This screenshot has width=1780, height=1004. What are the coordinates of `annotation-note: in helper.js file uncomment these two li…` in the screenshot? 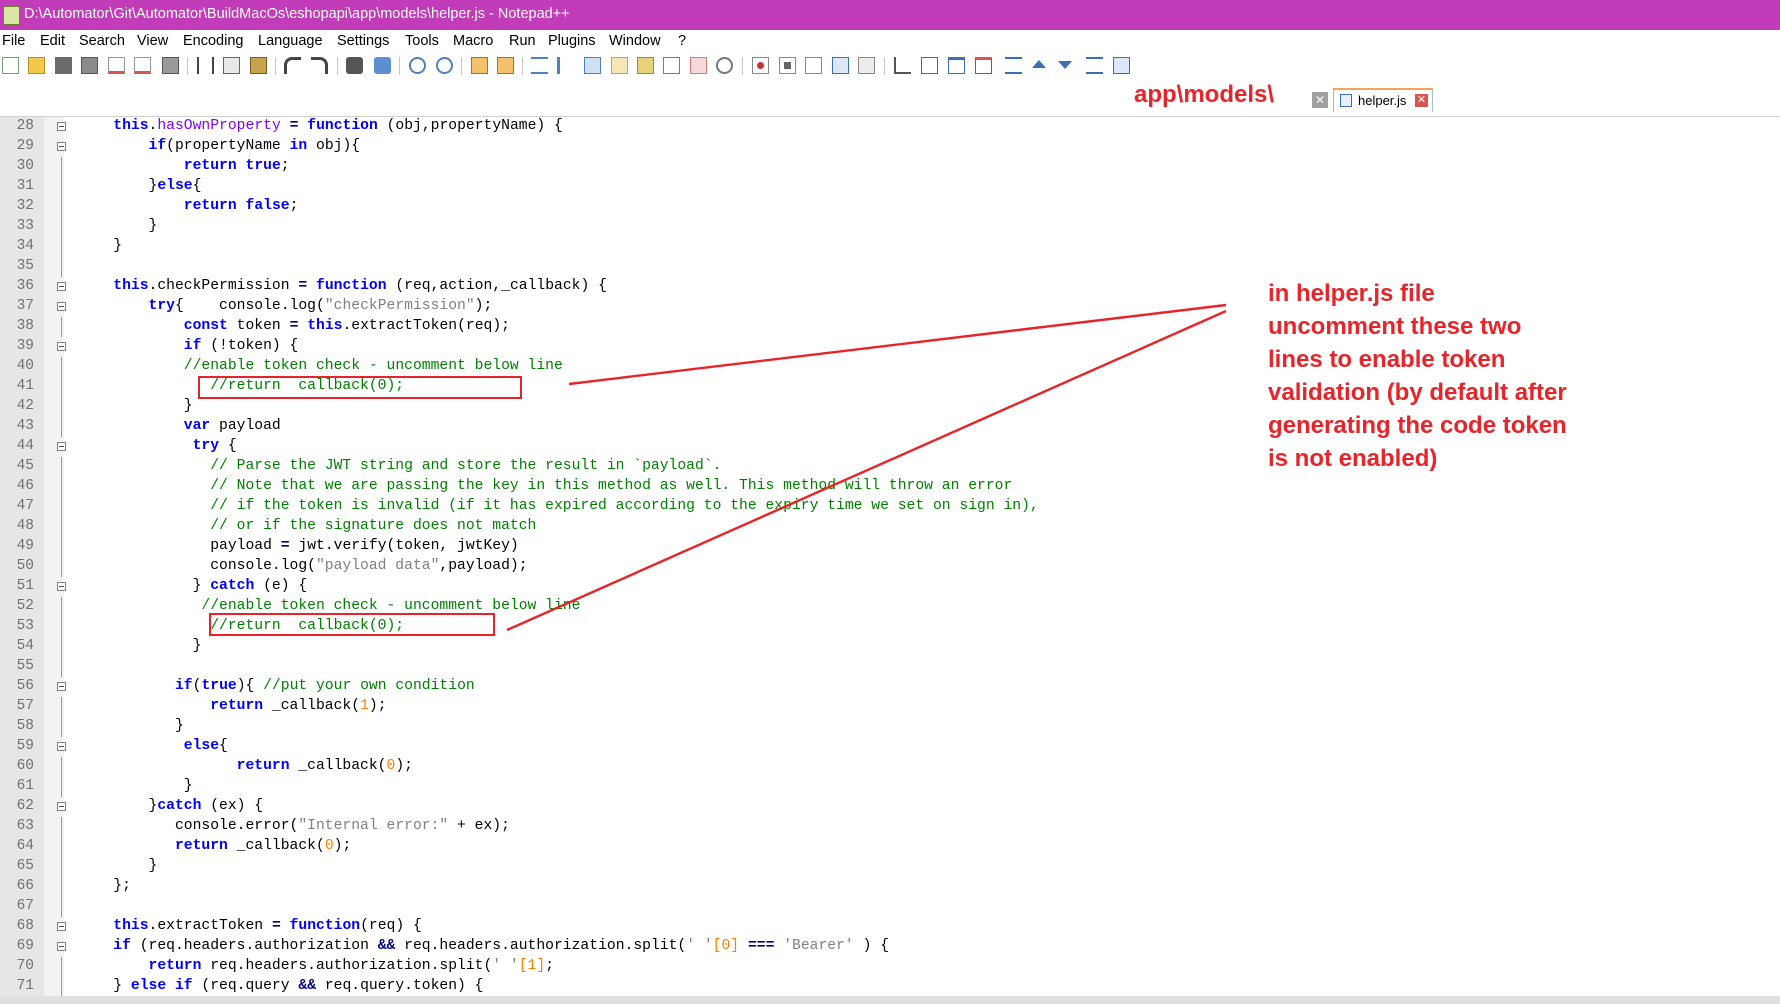 It's located at (1417, 376).